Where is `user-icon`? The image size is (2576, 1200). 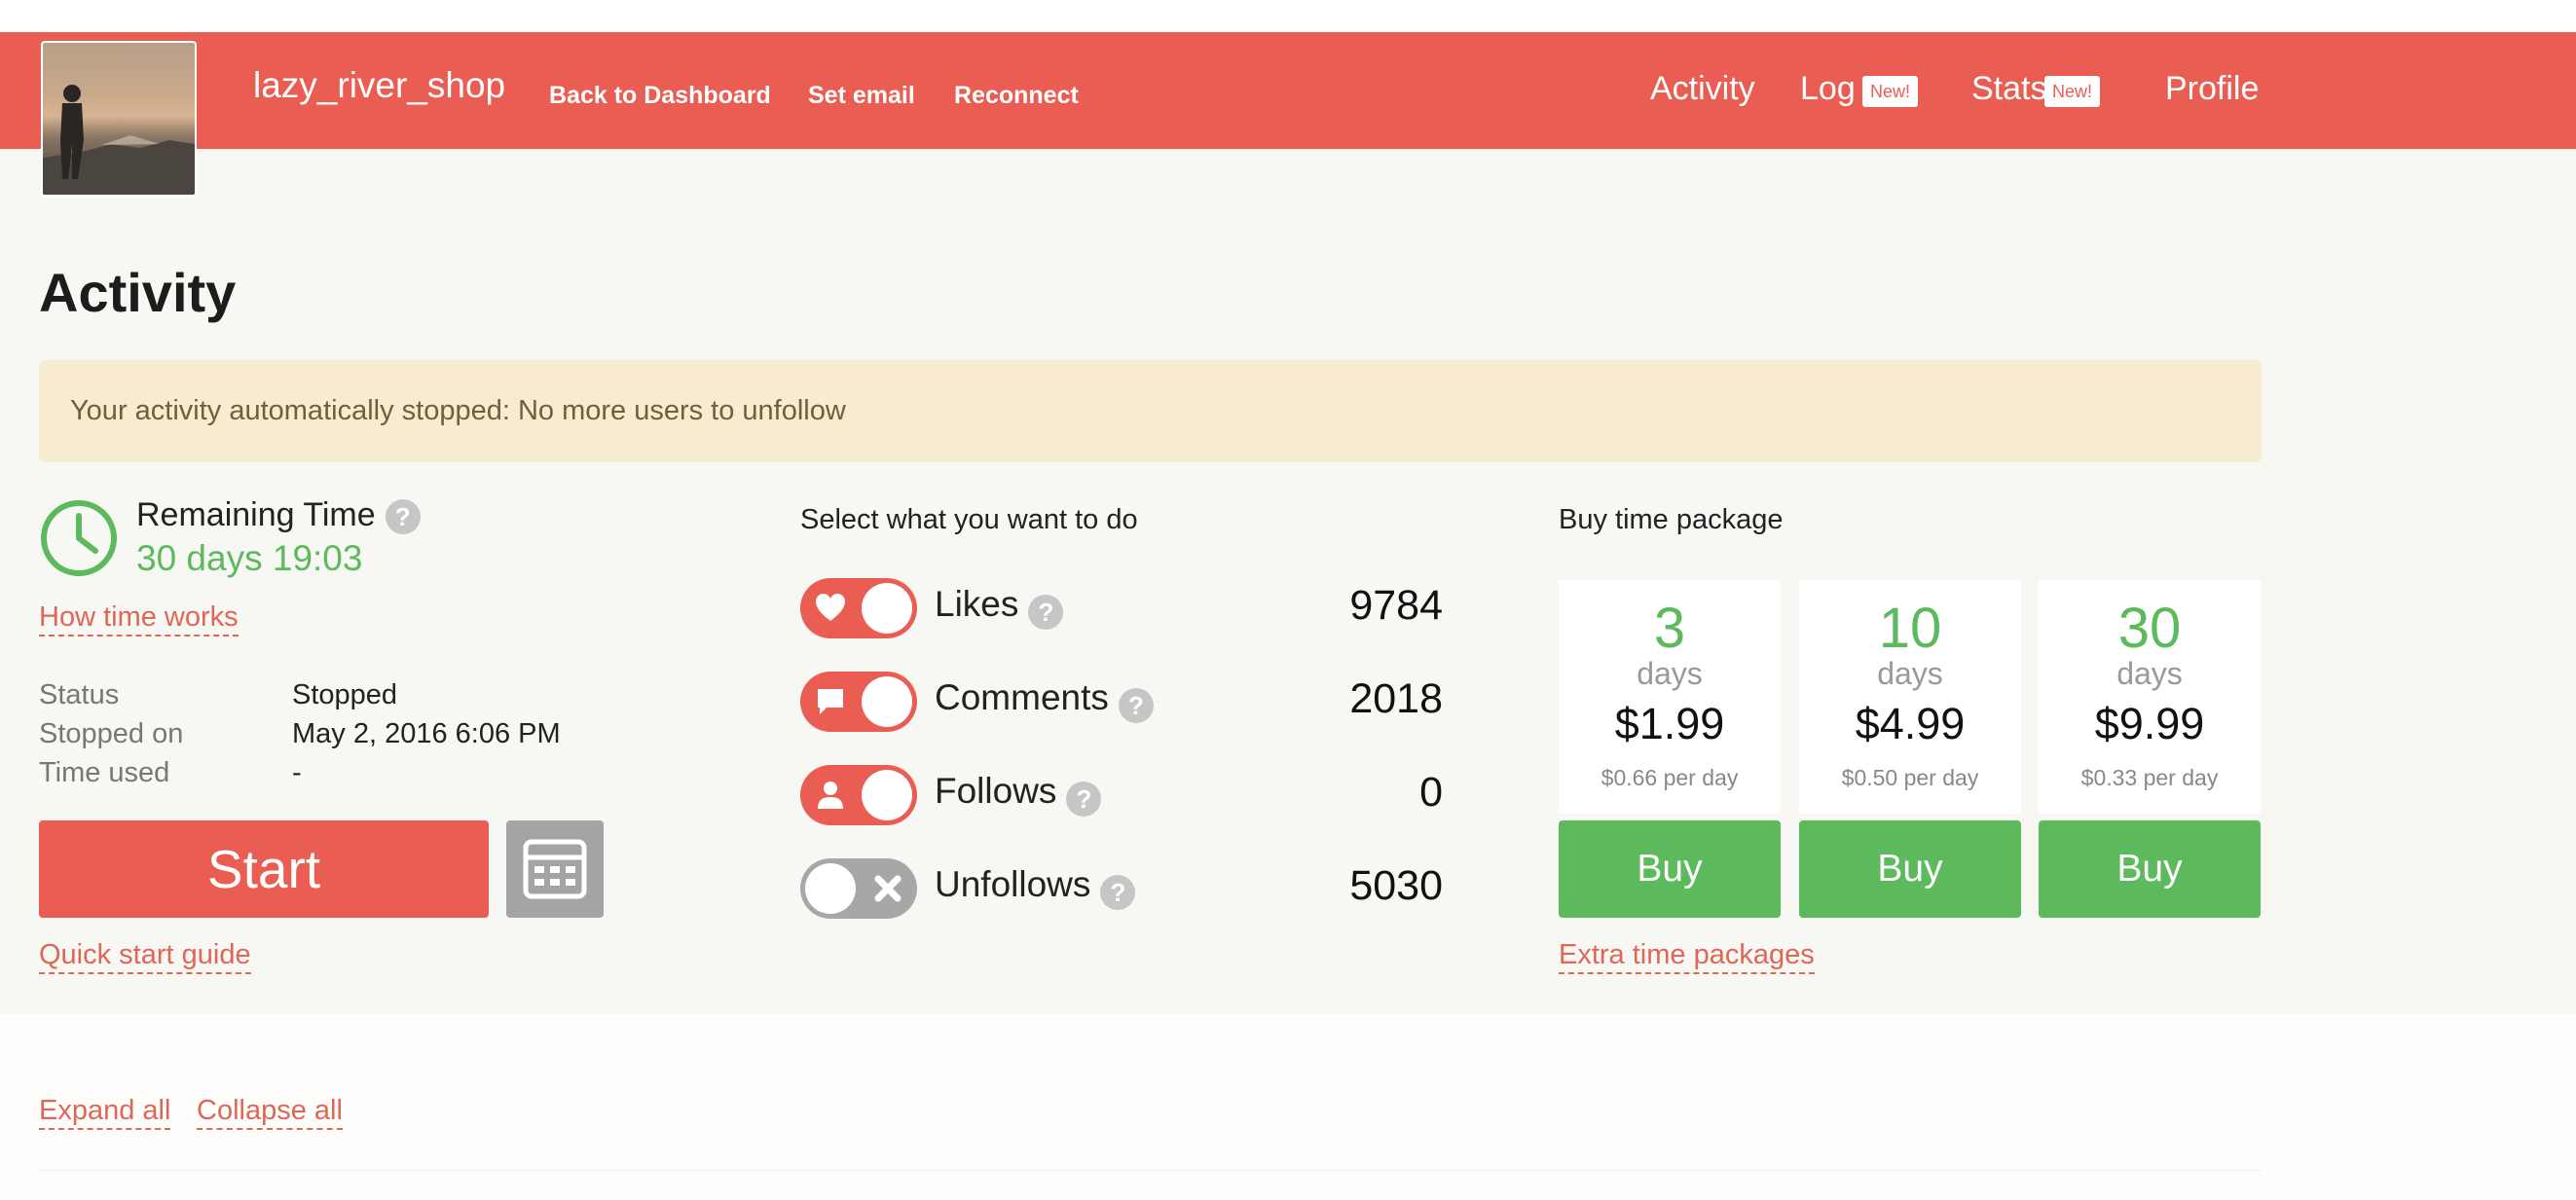
user-icon is located at coordinates (830, 795).